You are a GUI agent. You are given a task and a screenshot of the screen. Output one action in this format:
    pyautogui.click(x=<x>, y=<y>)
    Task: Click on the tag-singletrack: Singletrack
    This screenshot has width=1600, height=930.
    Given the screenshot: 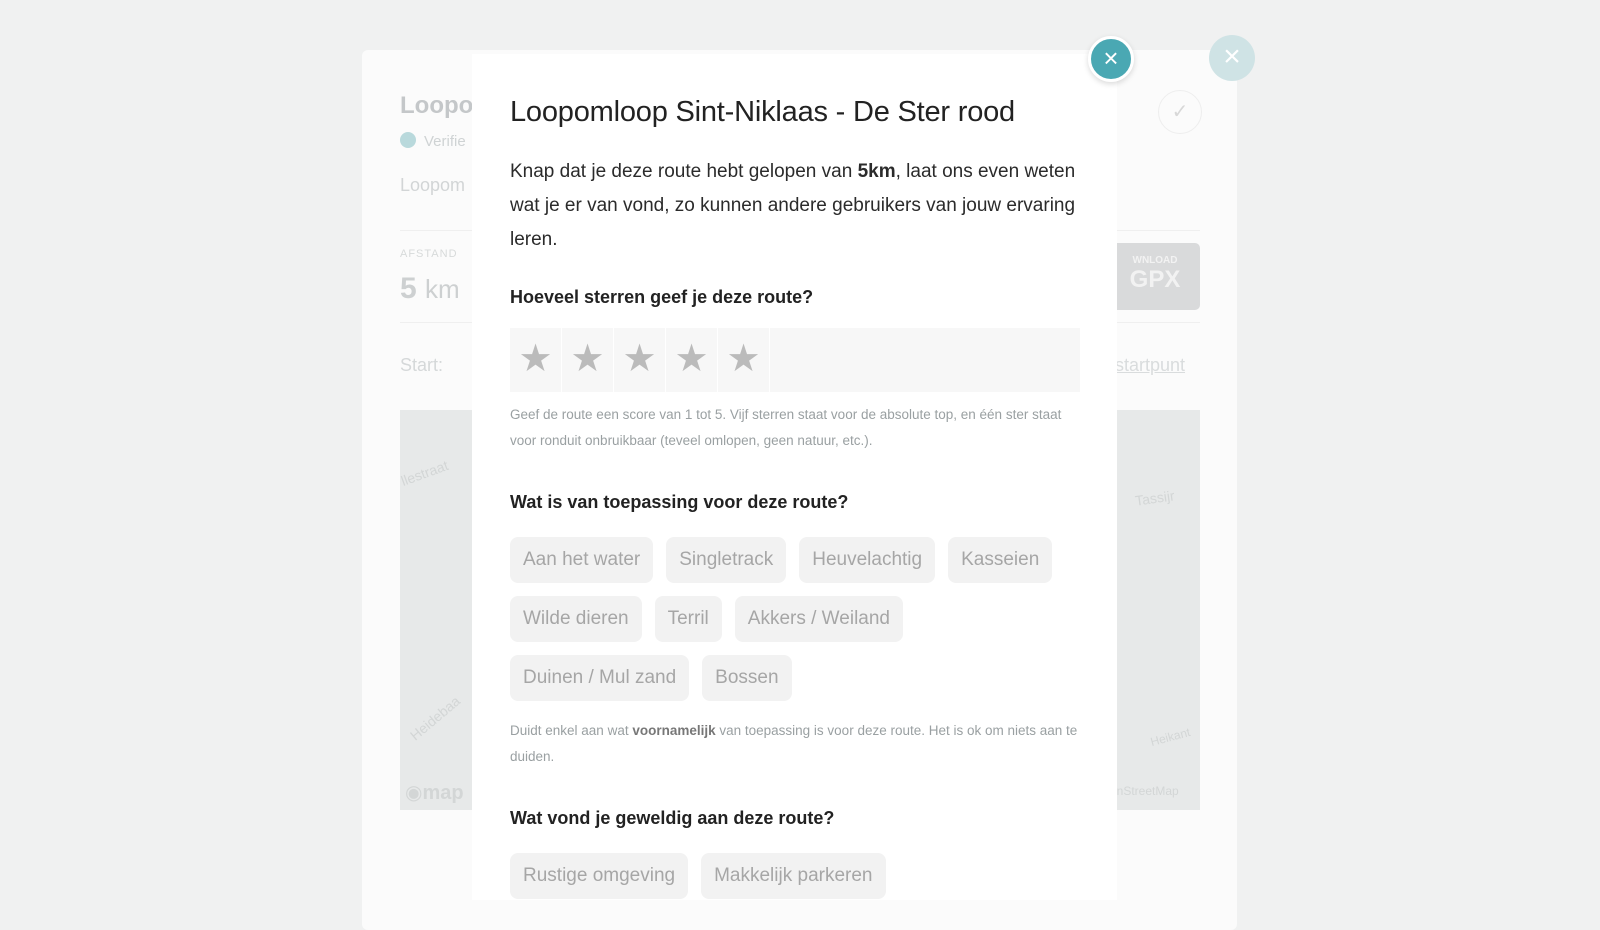 What is the action you would take?
    pyautogui.click(x=726, y=560)
    